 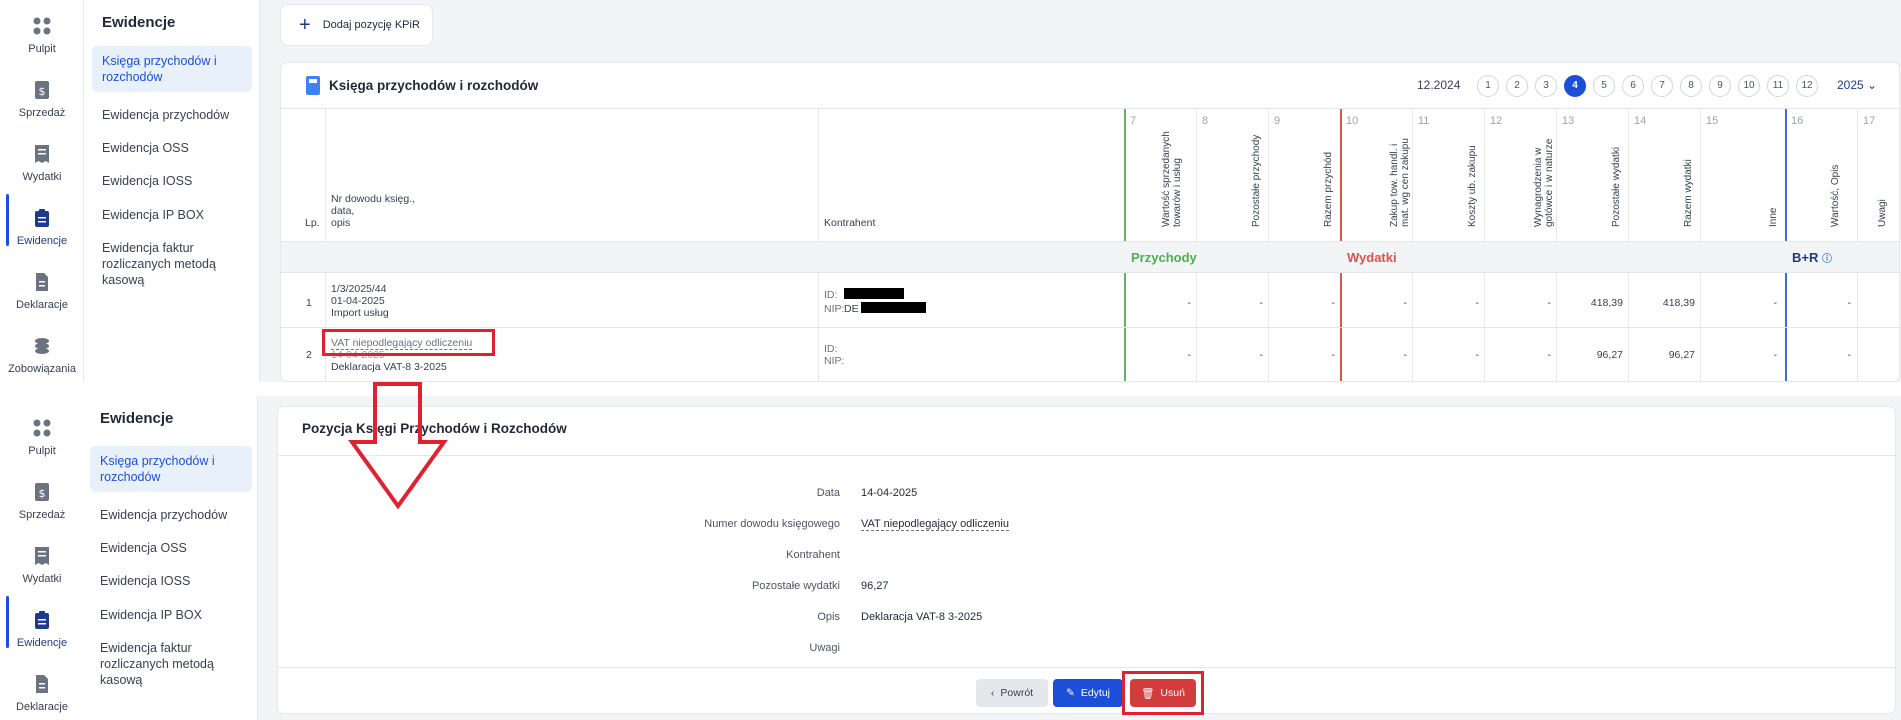 What do you see at coordinates (42, 428) in the screenshot?
I see `grid-icon` at bounding box center [42, 428].